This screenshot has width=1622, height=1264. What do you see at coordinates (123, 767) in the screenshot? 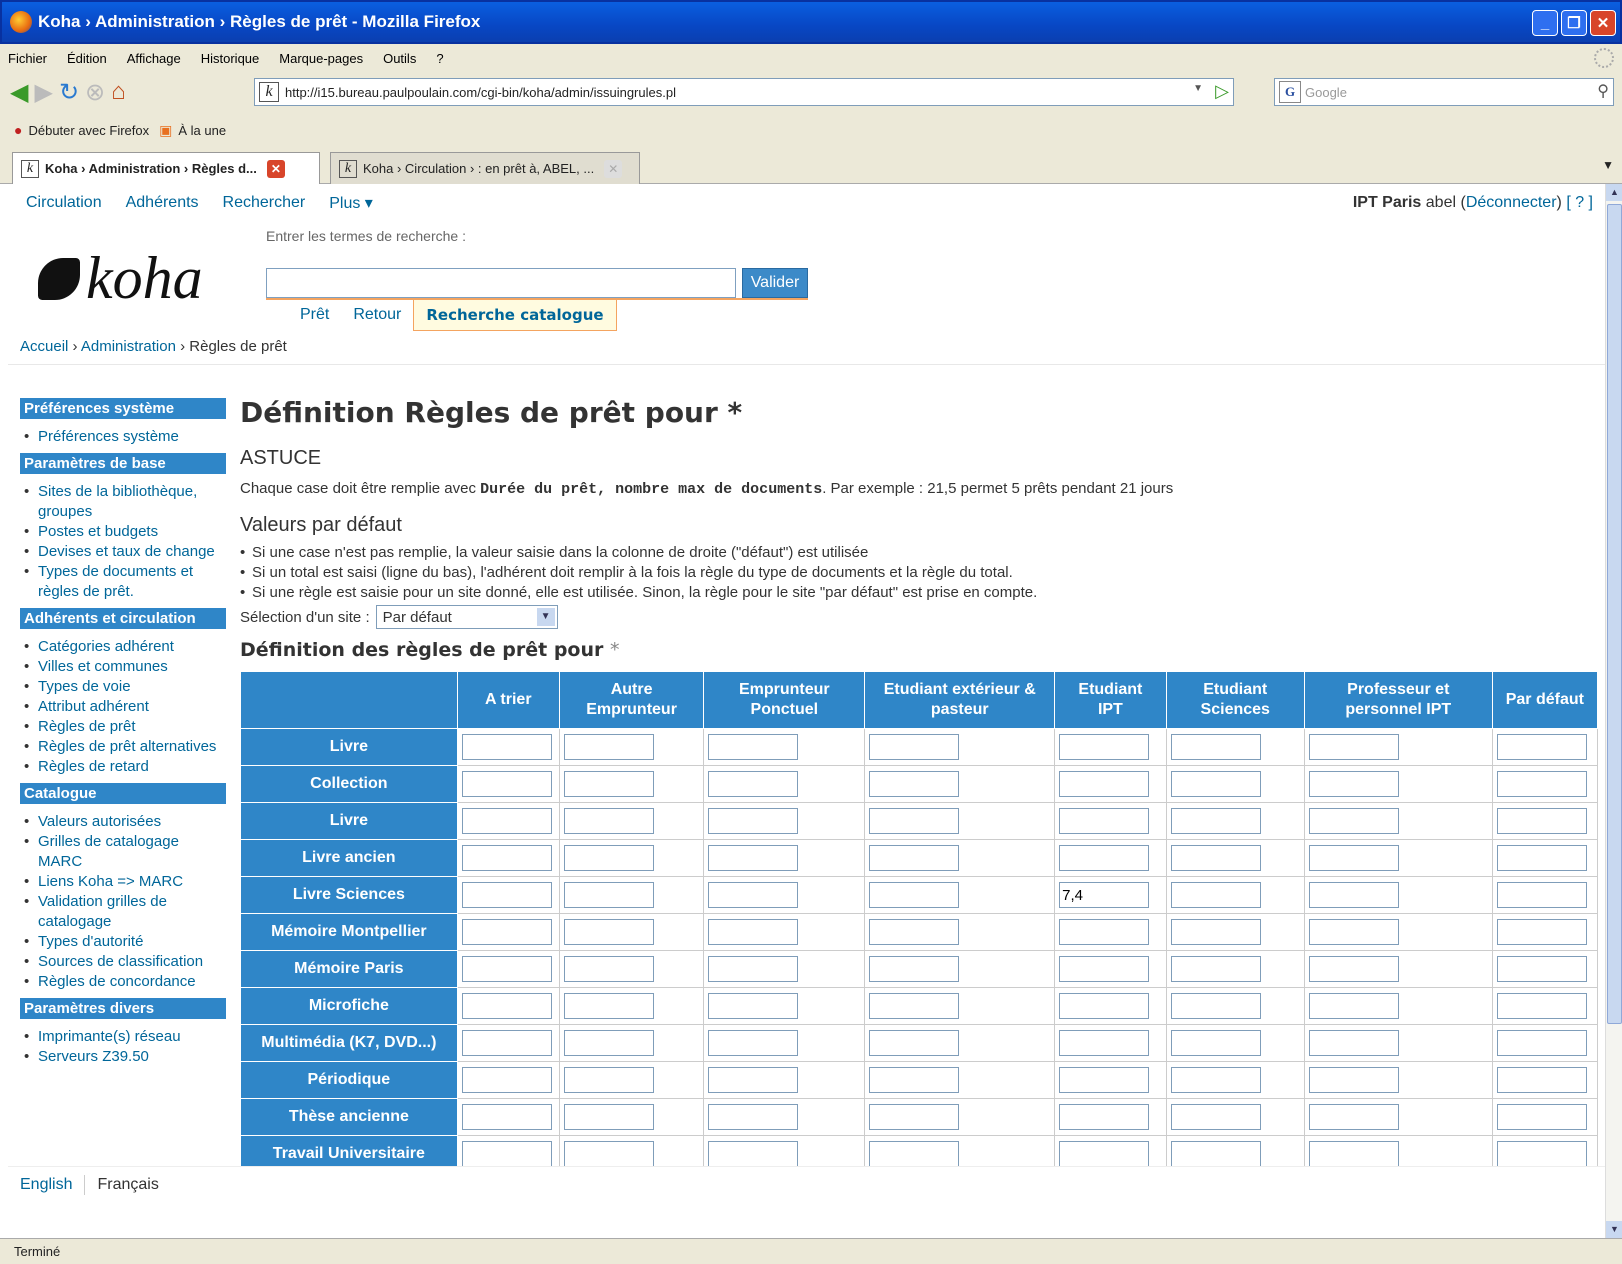
I see `sidebar-link: Règles de retard` at bounding box center [123, 767].